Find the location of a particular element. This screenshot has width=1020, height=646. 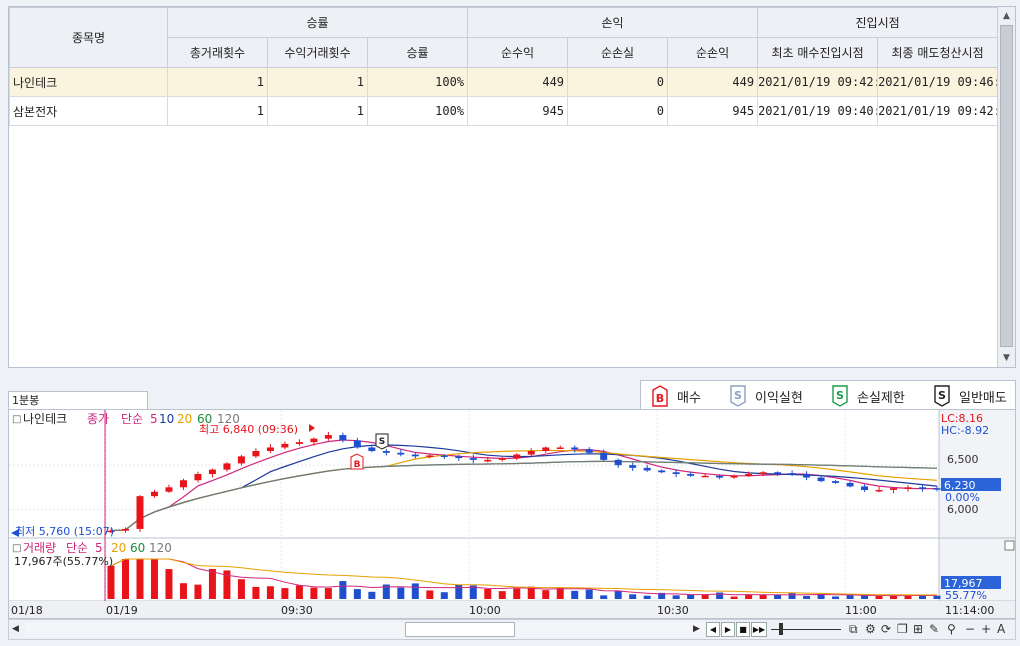

volume-value-label: 17,967주(55.77%) is located at coordinates (63, 561).